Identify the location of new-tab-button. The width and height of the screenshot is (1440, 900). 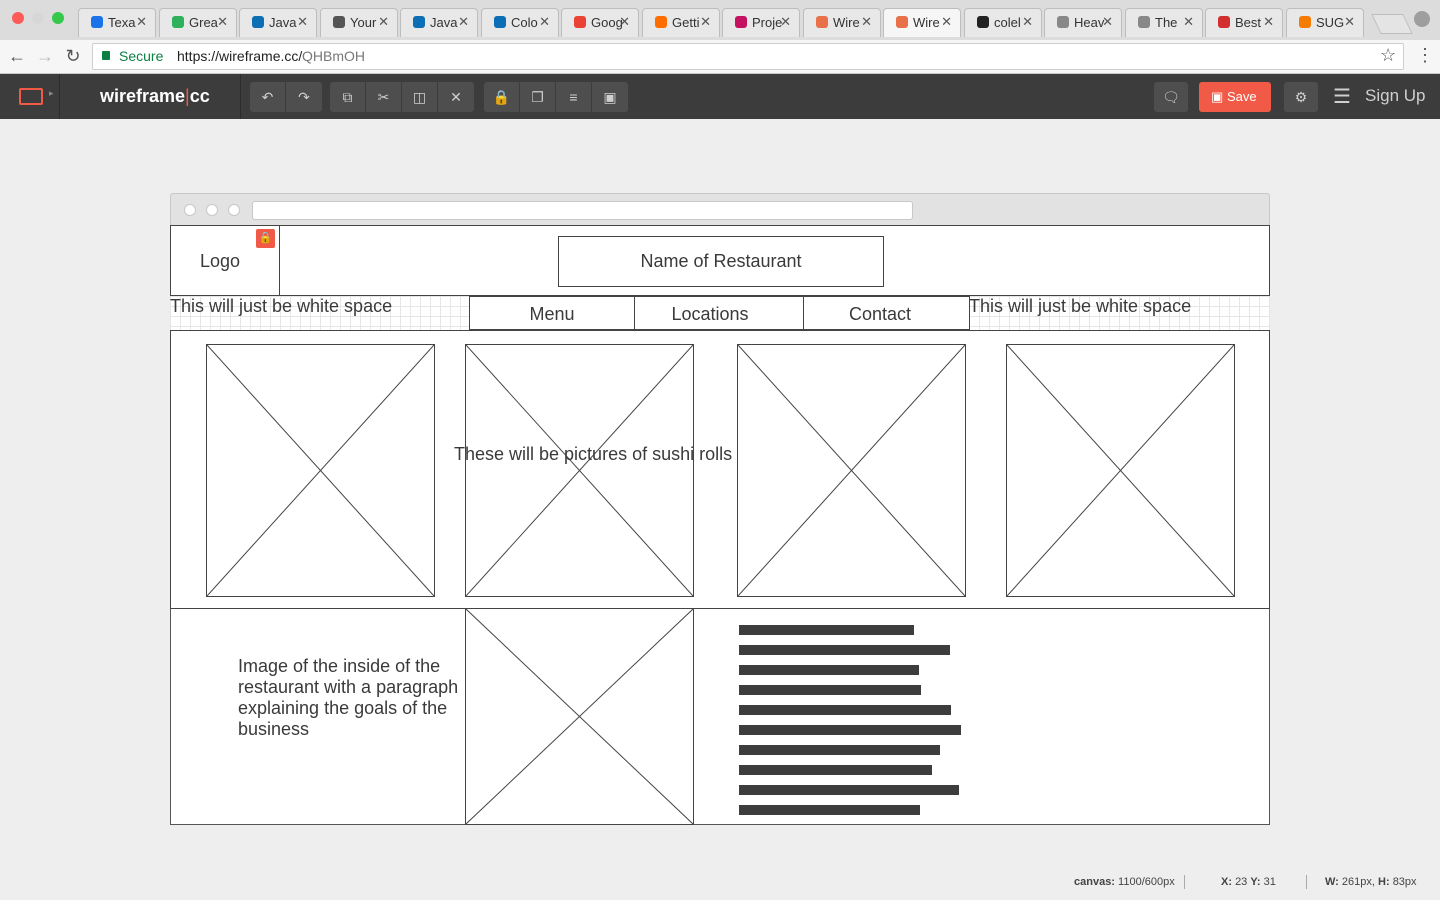
(1392, 24).